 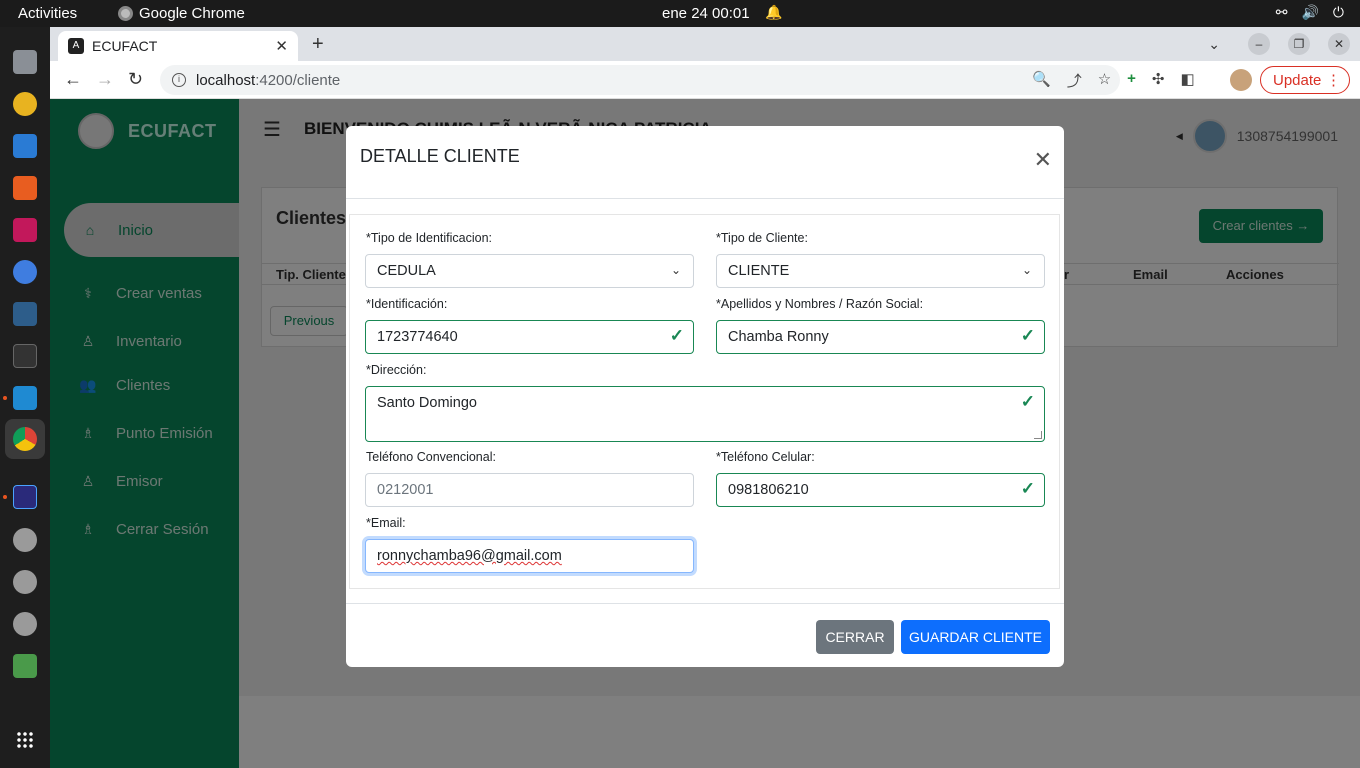 I want to click on terminal-icon, so click(x=25, y=356).